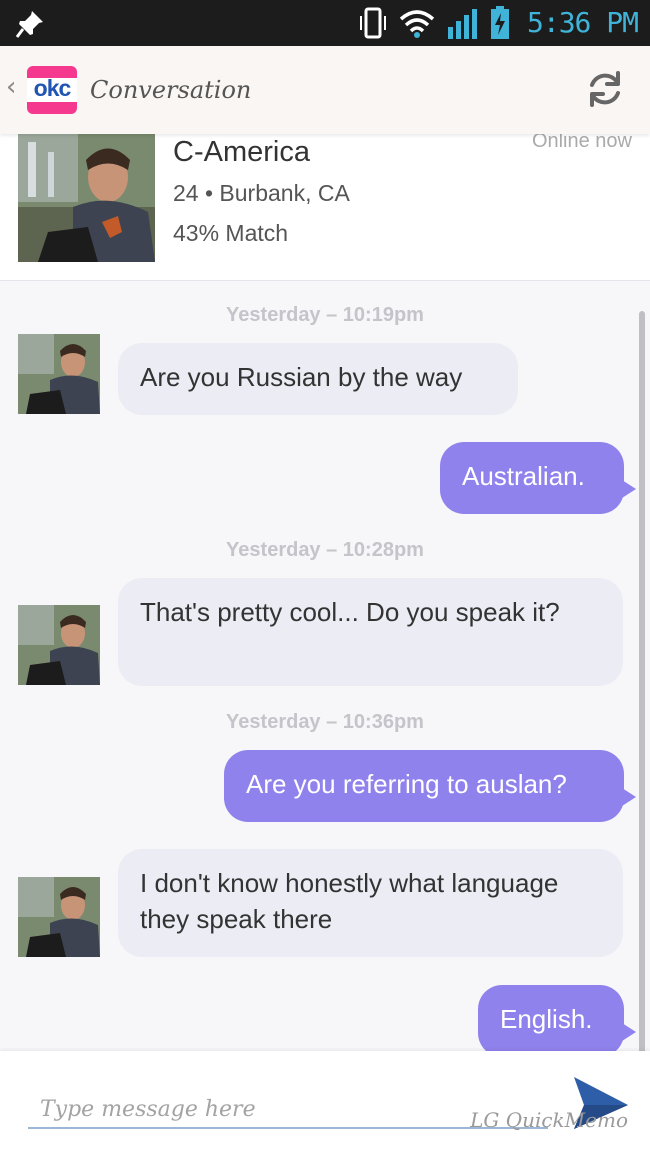 Image resolution: width=650 pixels, height=1156 pixels. What do you see at coordinates (417, 24) in the screenshot?
I see `wifi-icon` at bounding box center [417, 24].